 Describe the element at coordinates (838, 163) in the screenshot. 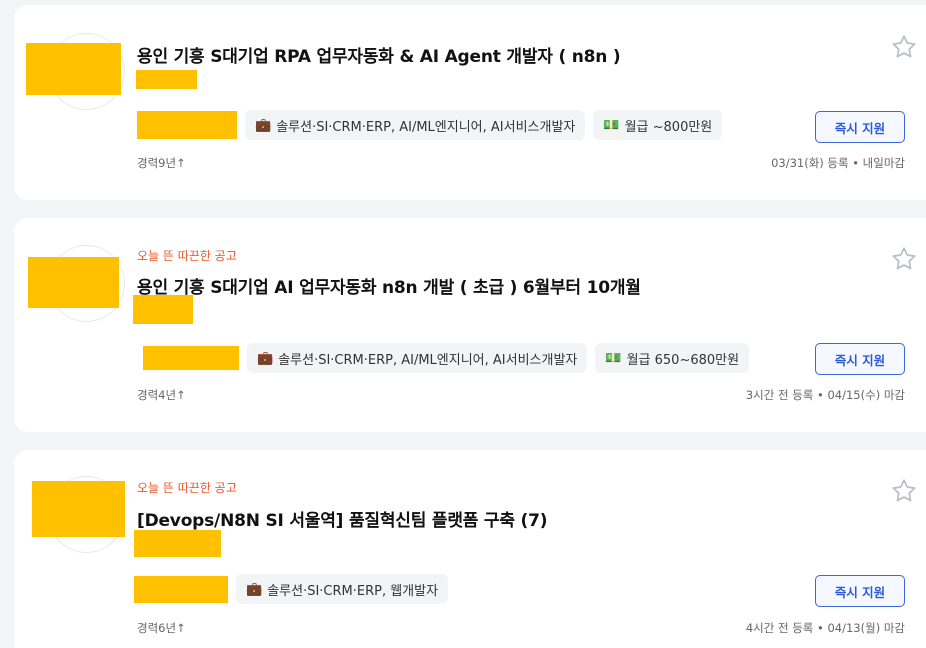

I see `posted-date: 03/31(화) 등록 • 내일마감` at that location.